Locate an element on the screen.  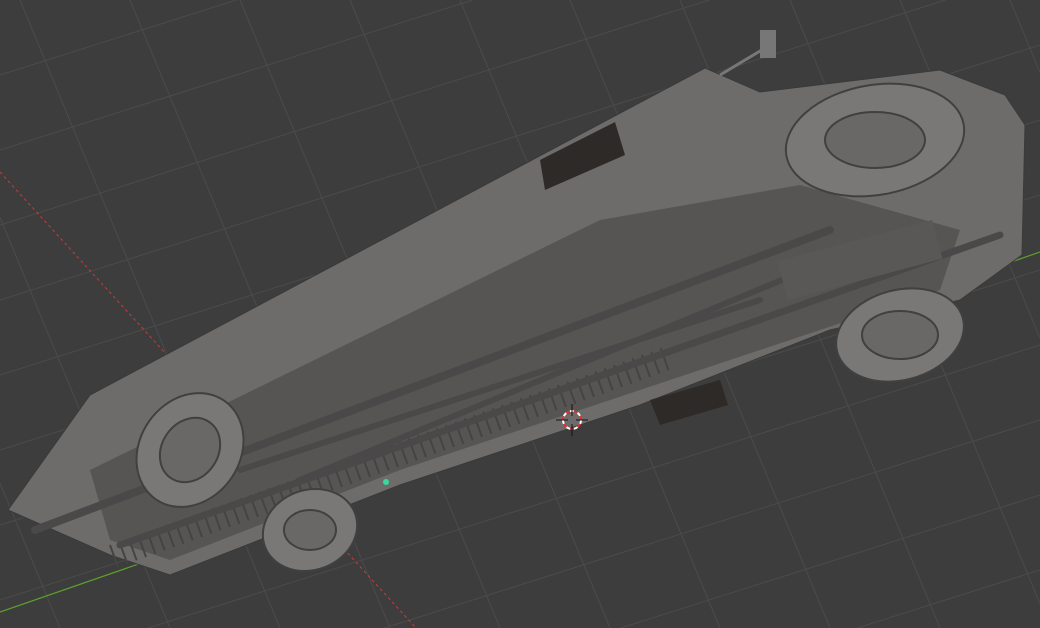
object-origin-icon is located at coordinates (386, 482).